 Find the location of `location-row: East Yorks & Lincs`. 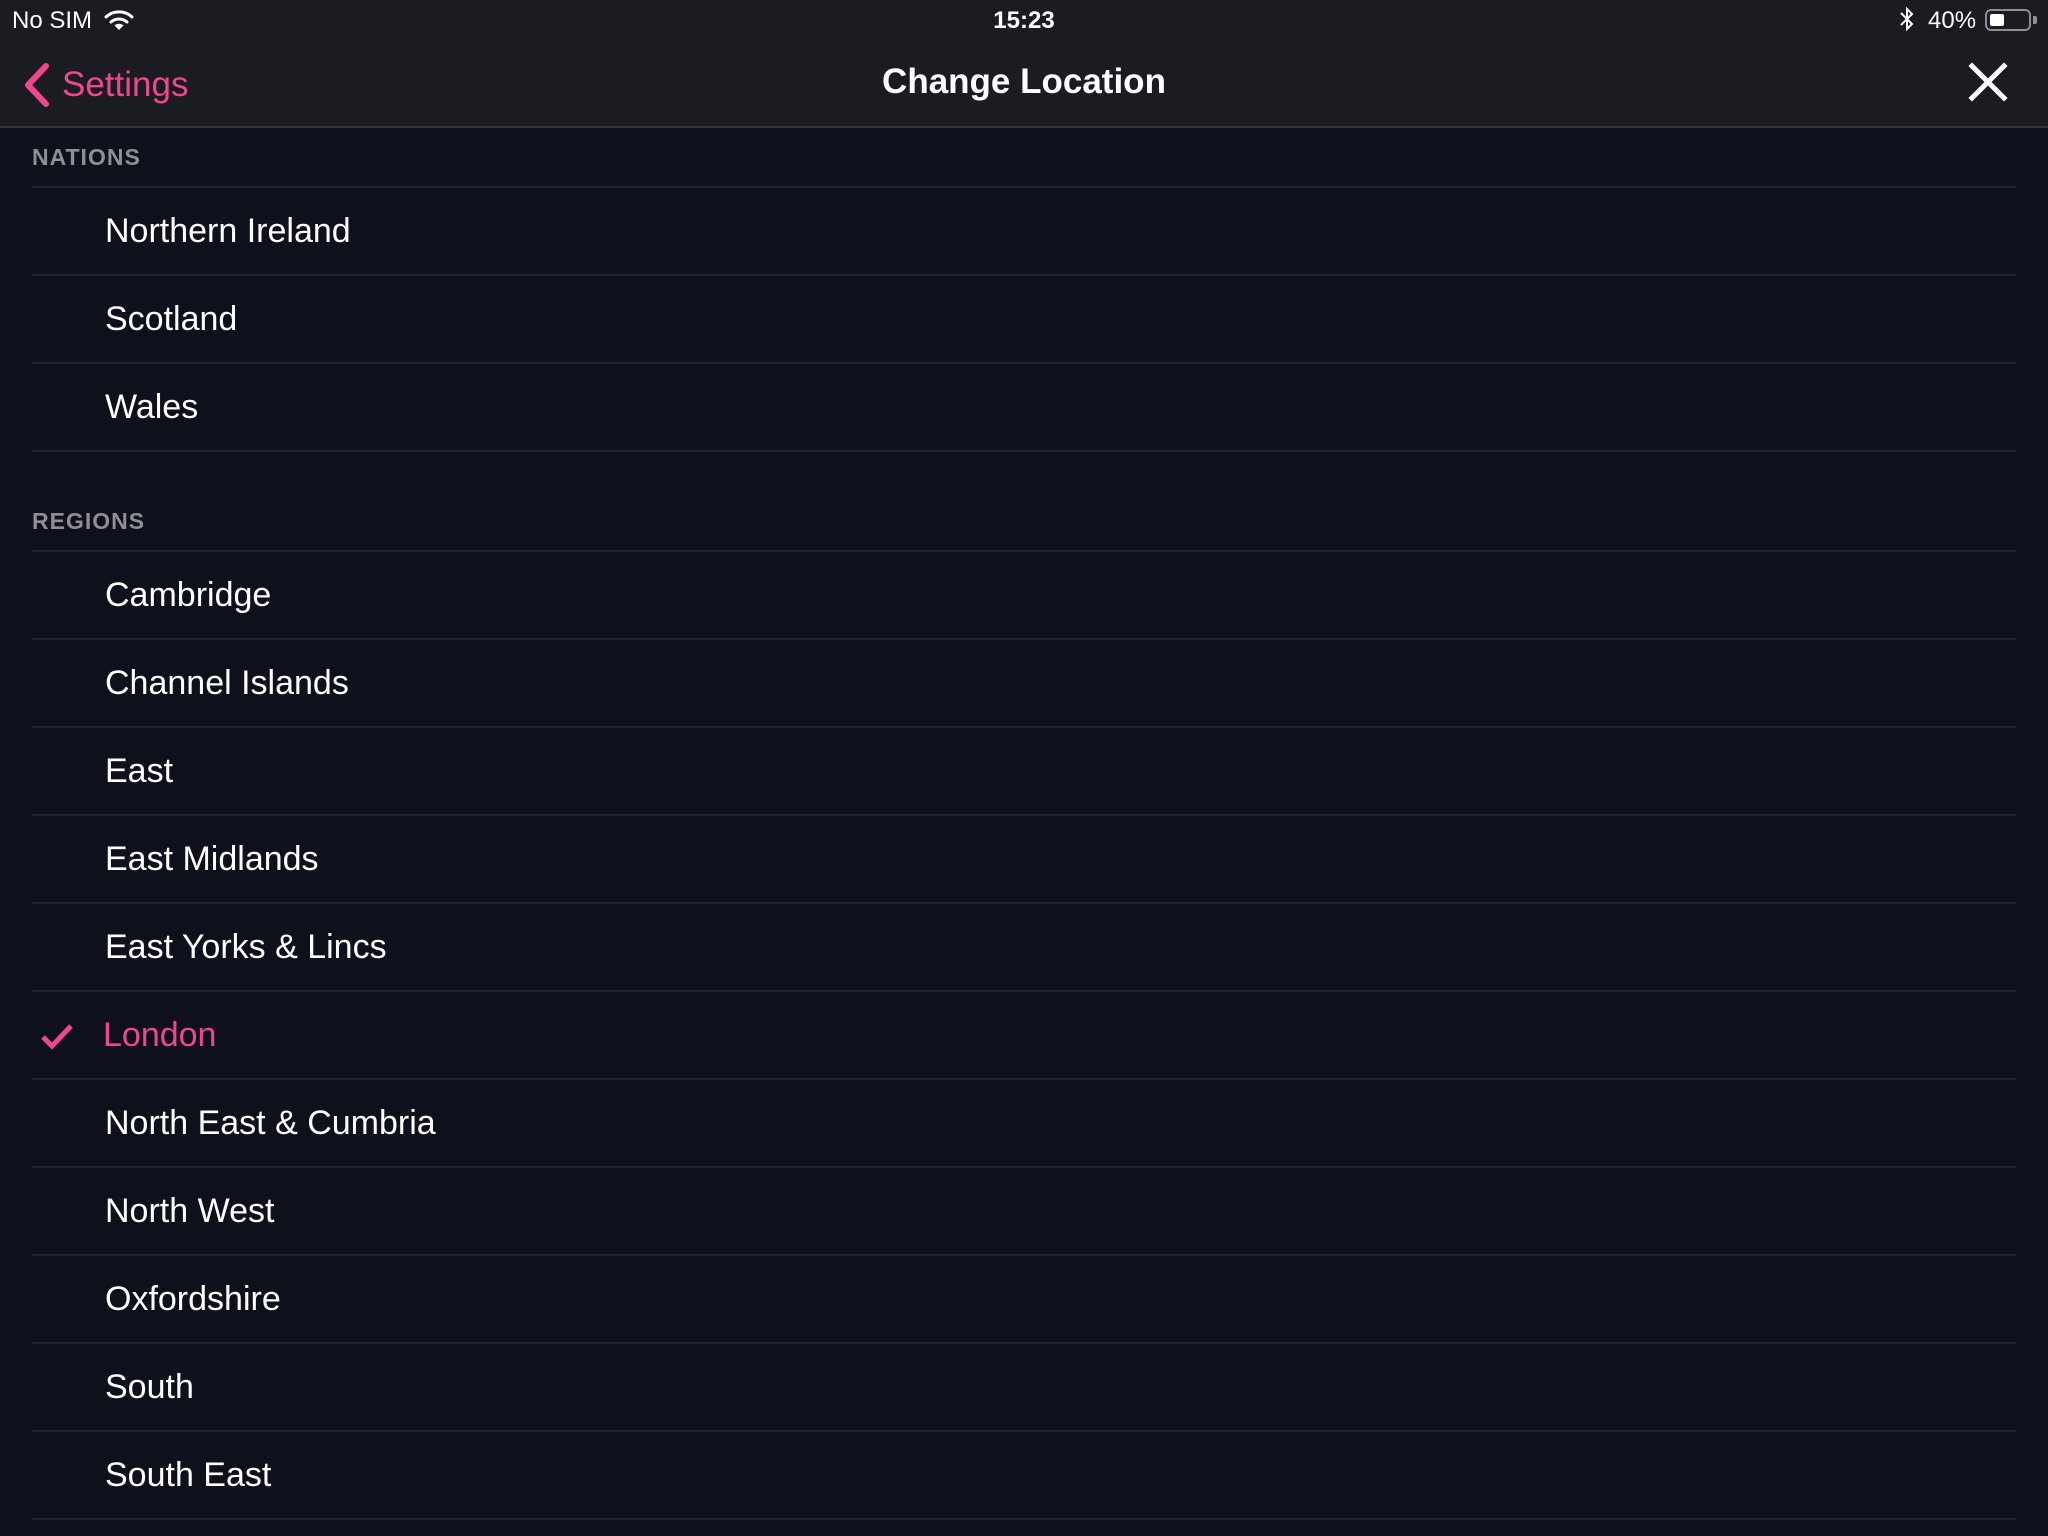

location-row: East Yorks & Lincs is located at coordinates (1024, 948).